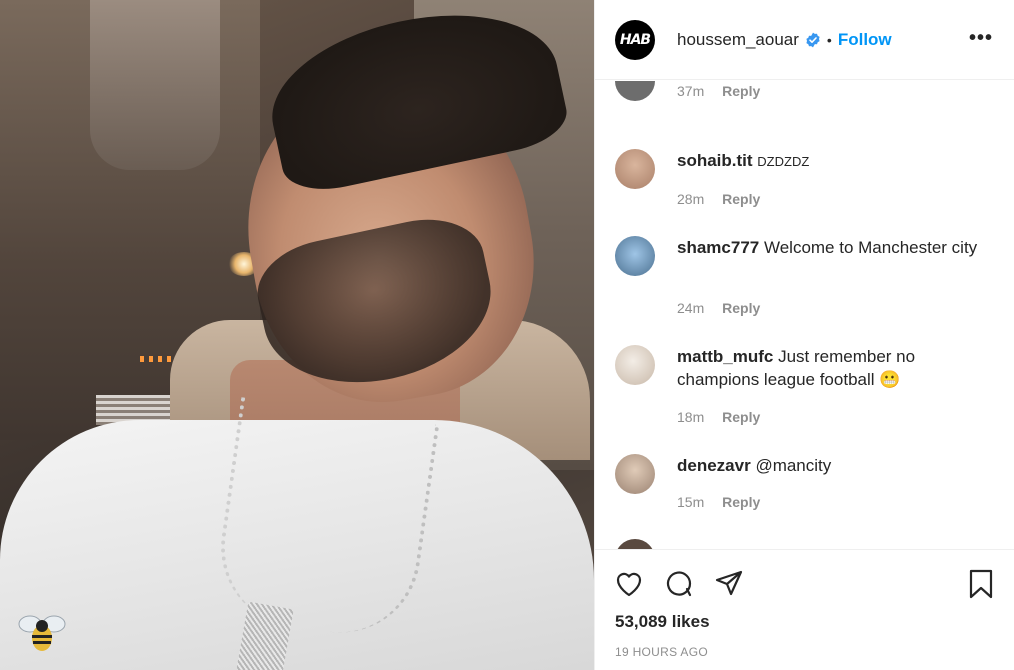 This screenshot has height=670, width=1014. I want to click on comment-username: mattb_mufc, so click(725, 356).